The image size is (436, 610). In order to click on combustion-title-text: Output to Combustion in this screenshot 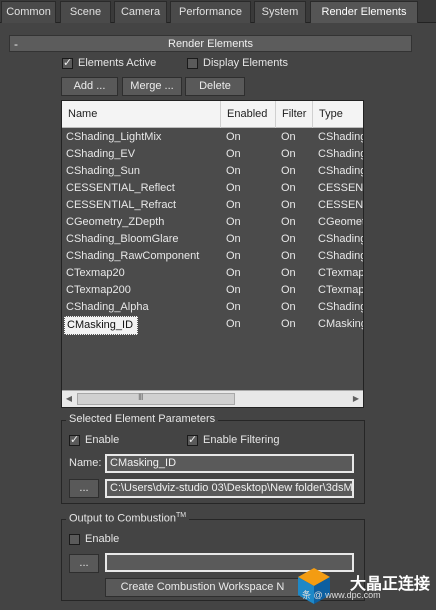, I will do `click(123, 518)`.